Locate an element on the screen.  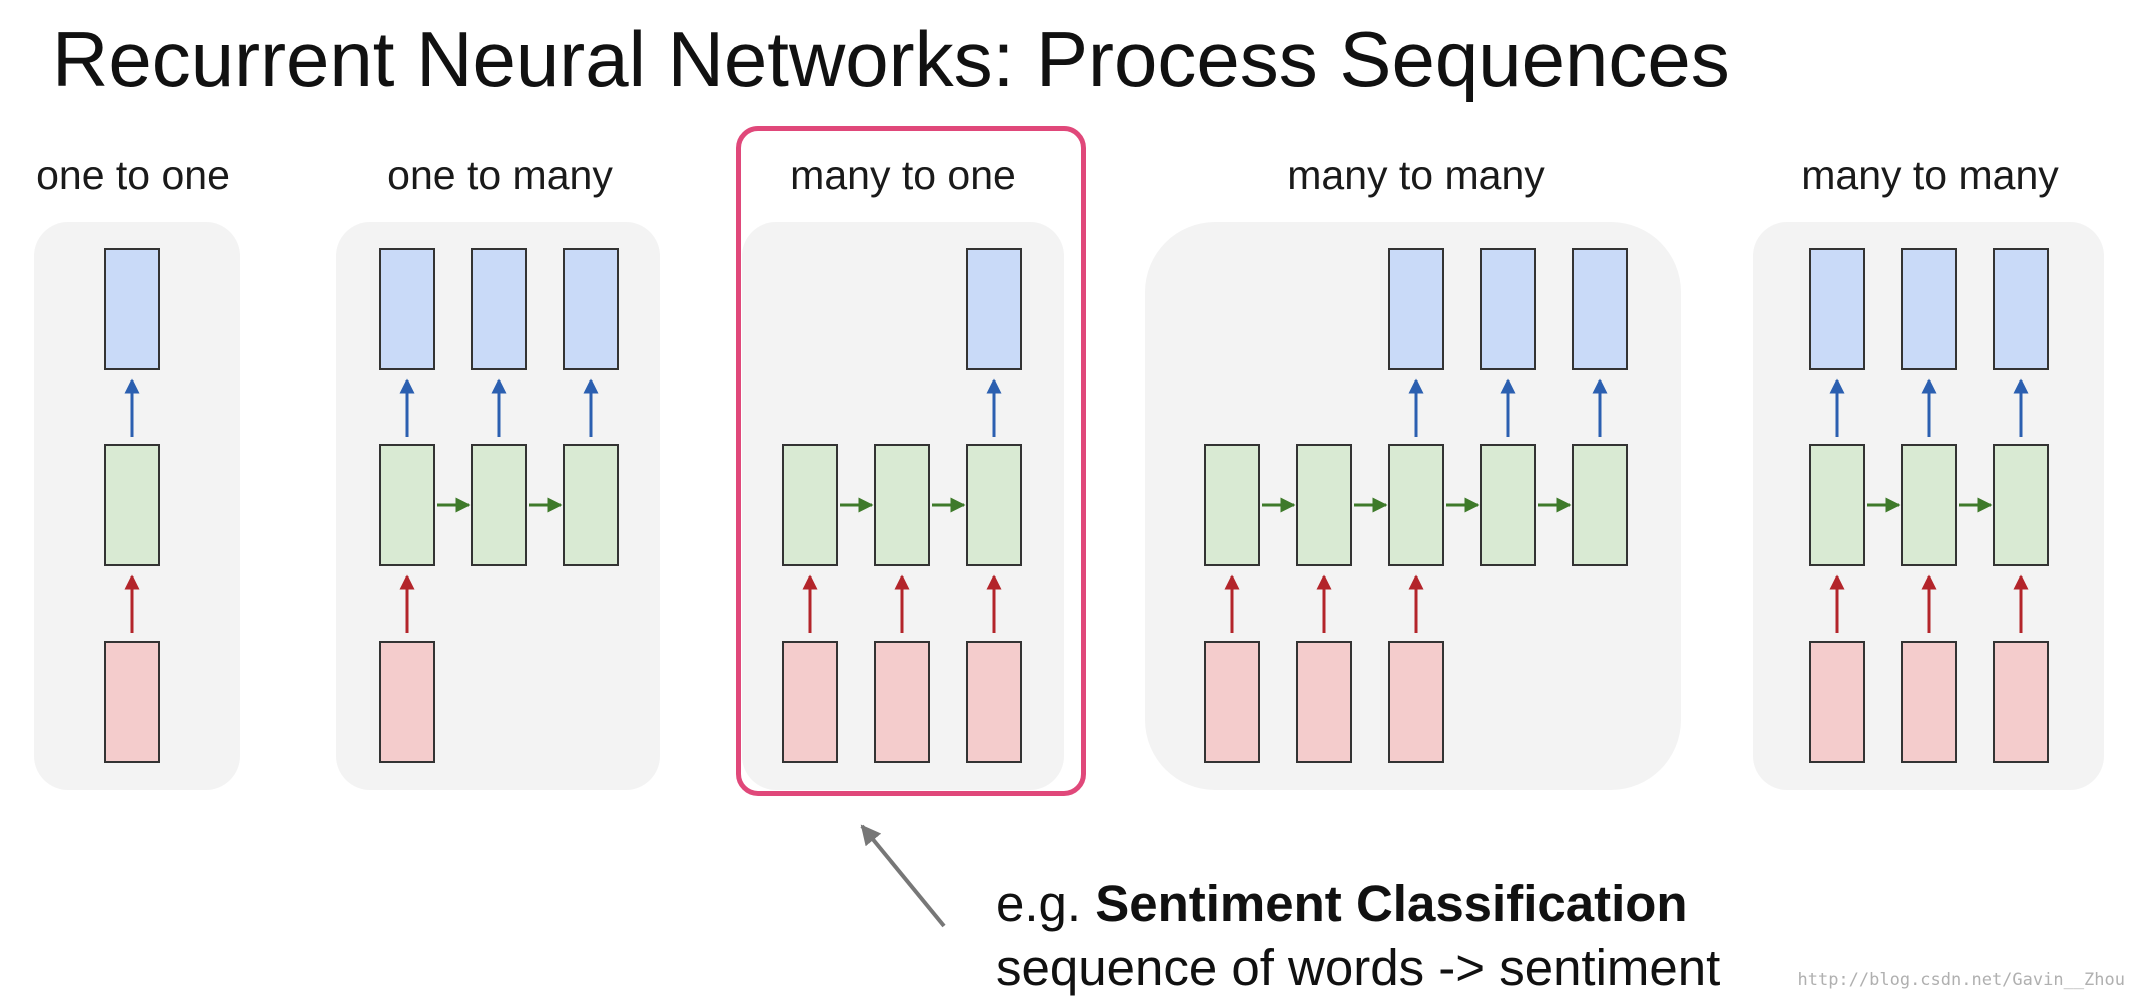
caption-prefix: e.g. is located at coordinates (1046, 903).